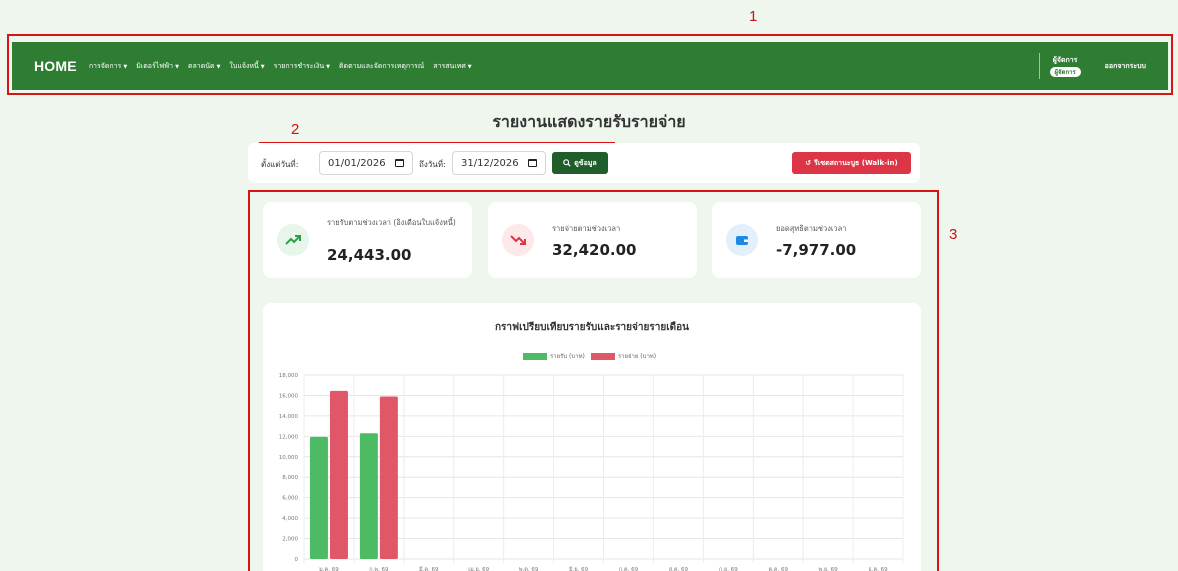  What do you see at coordinates (592, 240) in the screenshot?
I see `expense-stat-card: รายจ่ายตามช่วงเวลา 32,420.00` at bounding box center [592, 240].